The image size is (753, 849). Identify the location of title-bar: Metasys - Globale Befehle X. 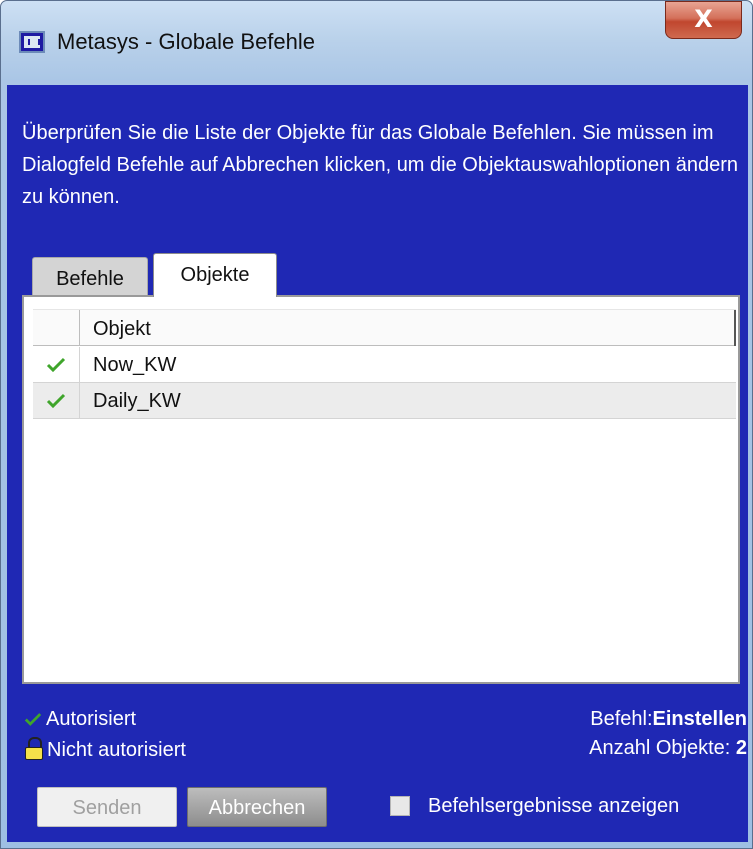
(376, 43).